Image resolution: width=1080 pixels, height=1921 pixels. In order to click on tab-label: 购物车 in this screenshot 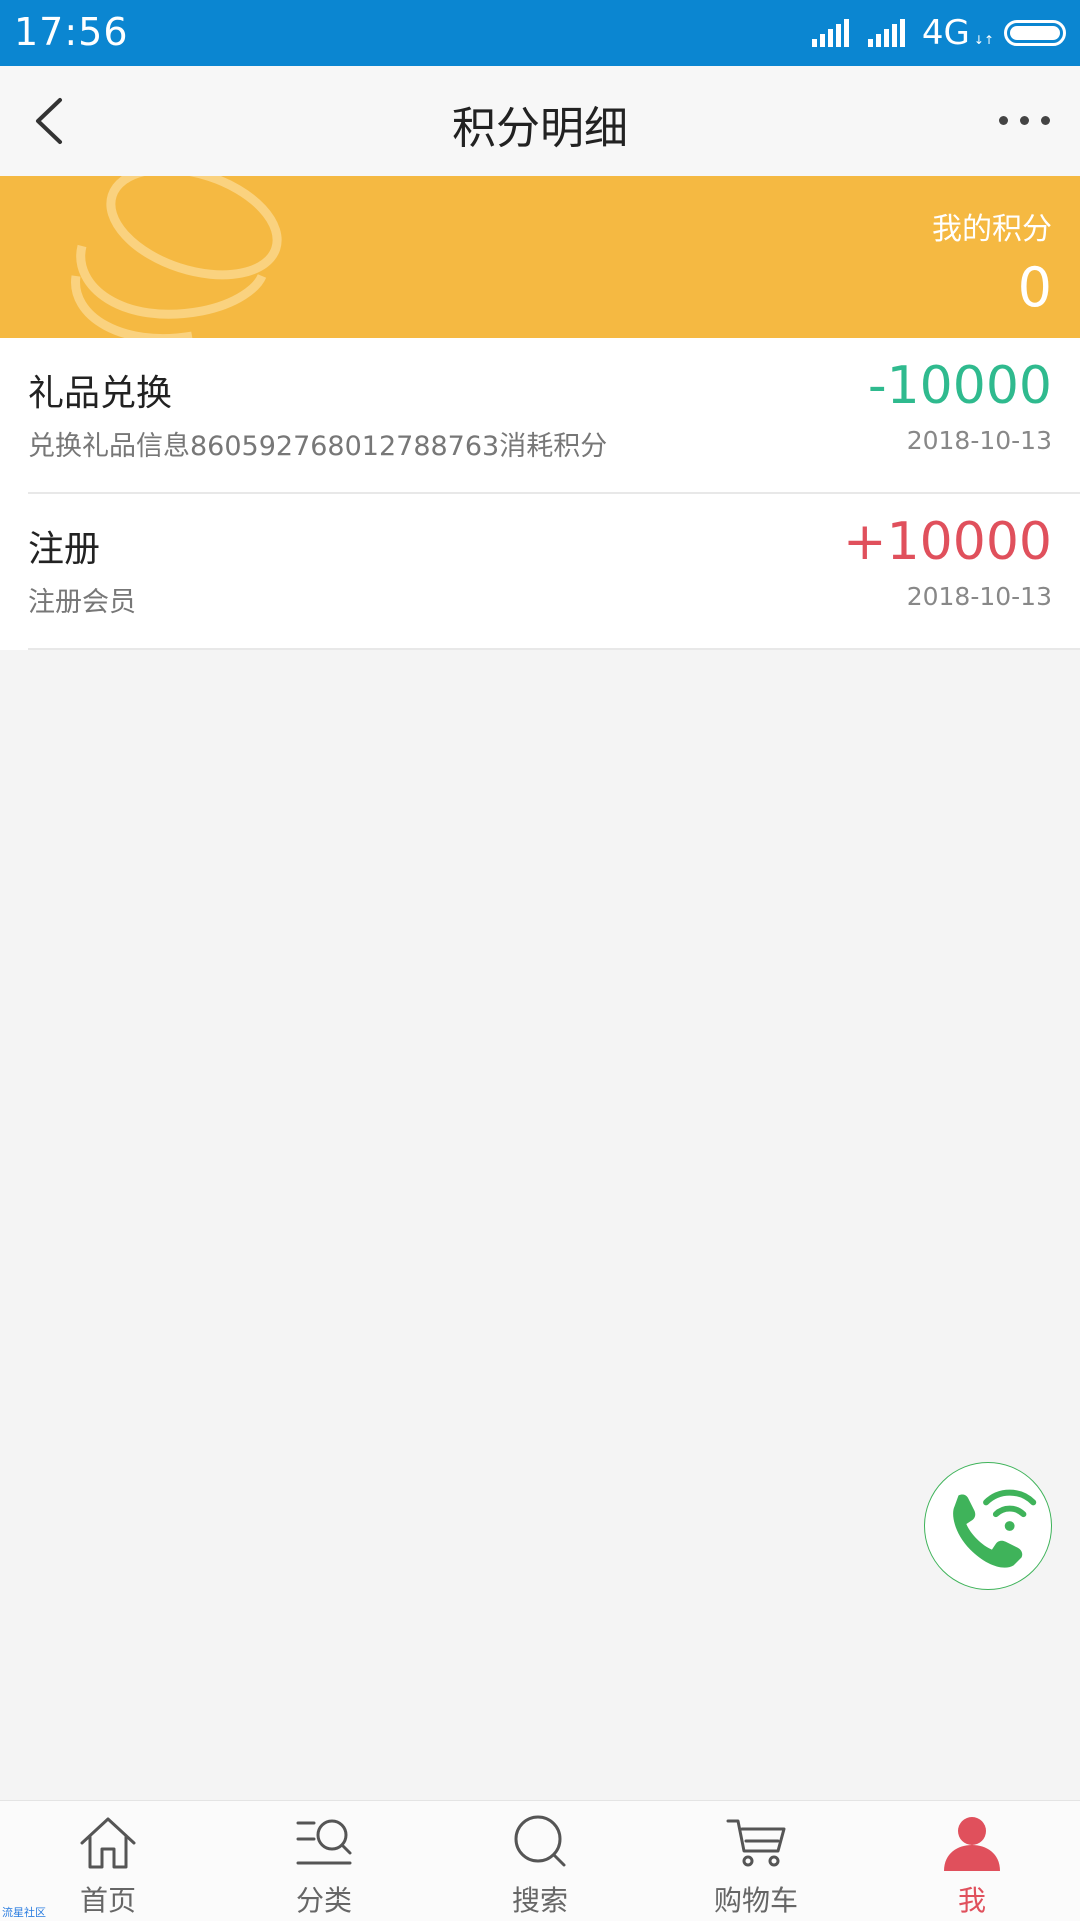, I will do `click(755, 1900)`.